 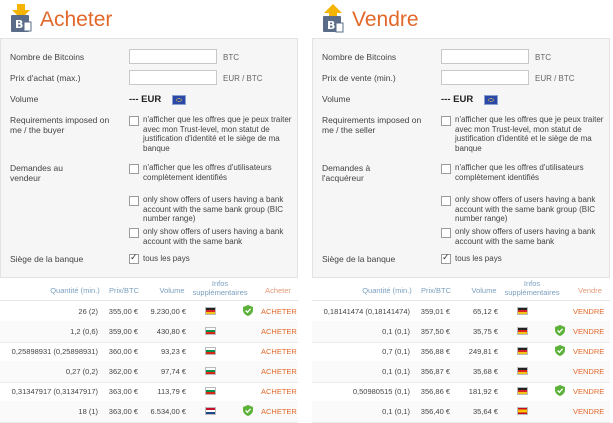 What do you see at coordinates (435, 311) in the screenshot?
I see `cell-price: 359,01 €` at bounding box center [435, 311].